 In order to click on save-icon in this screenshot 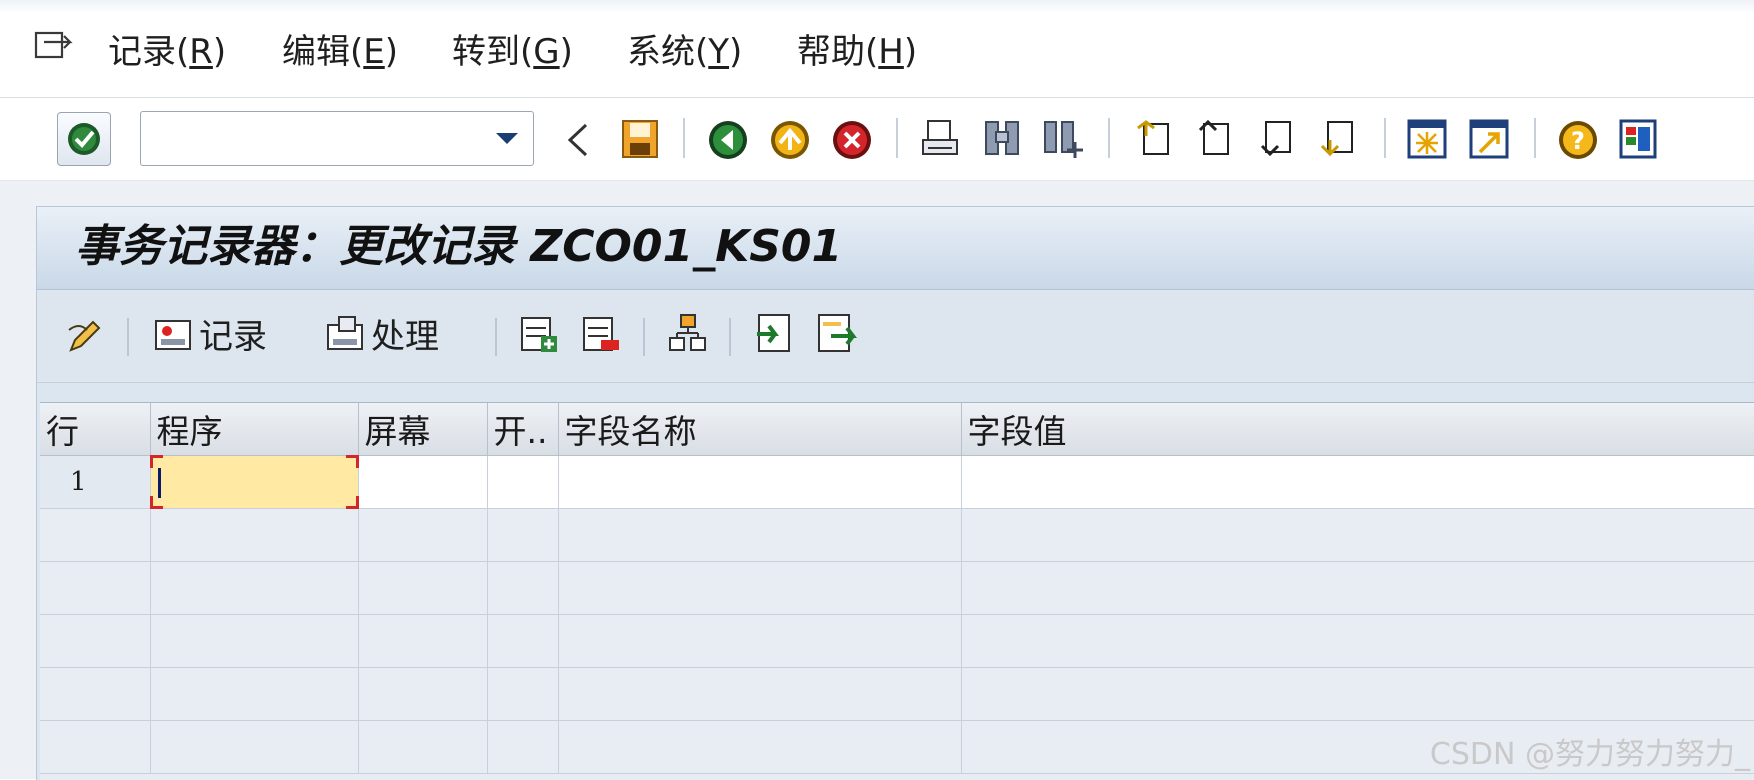, I will do `click(640, 139)`.